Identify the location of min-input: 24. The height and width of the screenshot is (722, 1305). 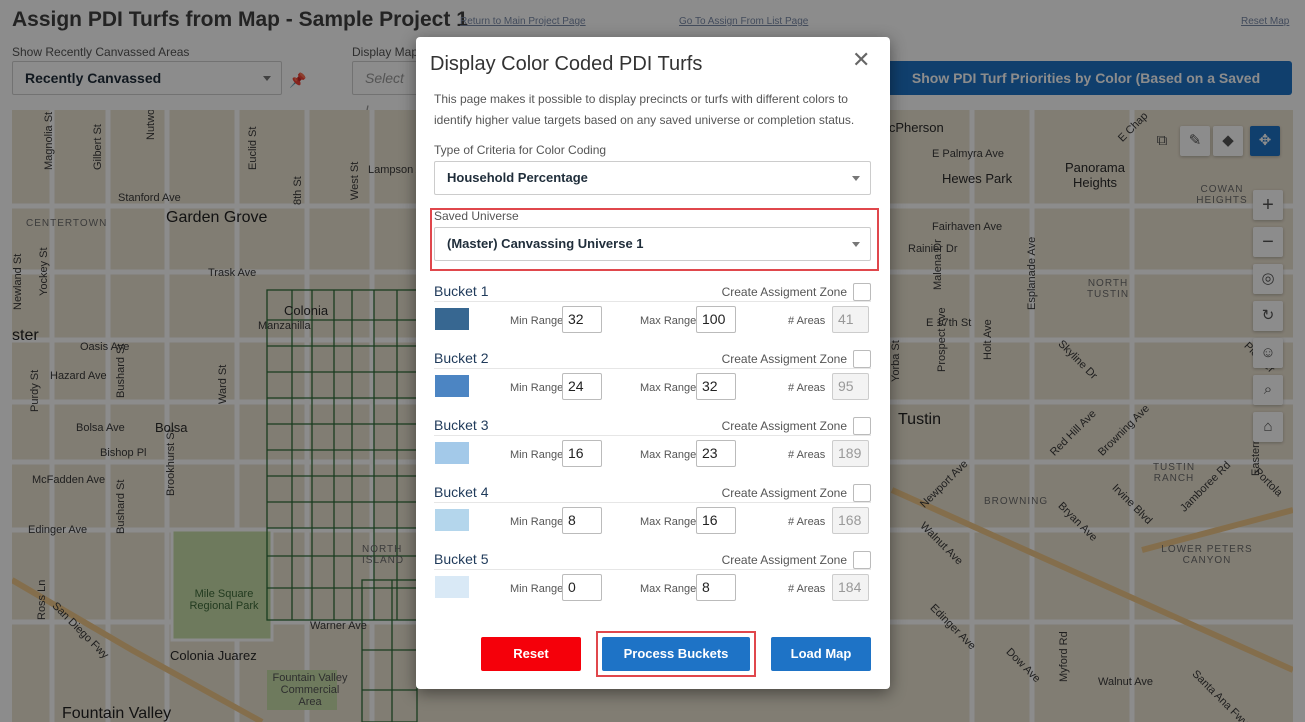
(582, 386).